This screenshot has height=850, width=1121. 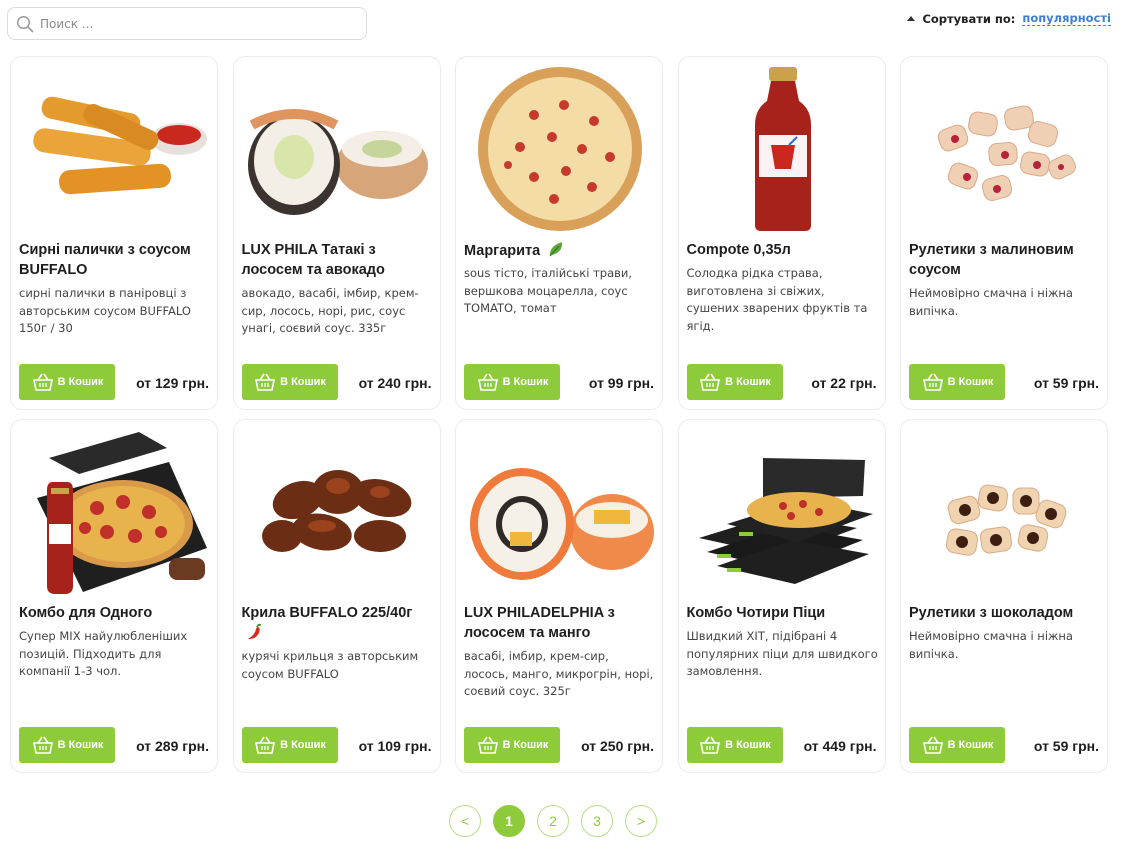 I want to click on sort-control: Сортувати по: популярності, so click(x=1009, y=18).